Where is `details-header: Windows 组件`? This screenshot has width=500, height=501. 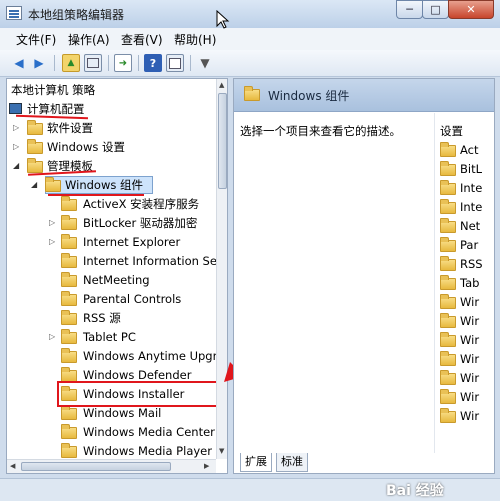 details-header: Windows 组件 is located at coordinates (364, 95).